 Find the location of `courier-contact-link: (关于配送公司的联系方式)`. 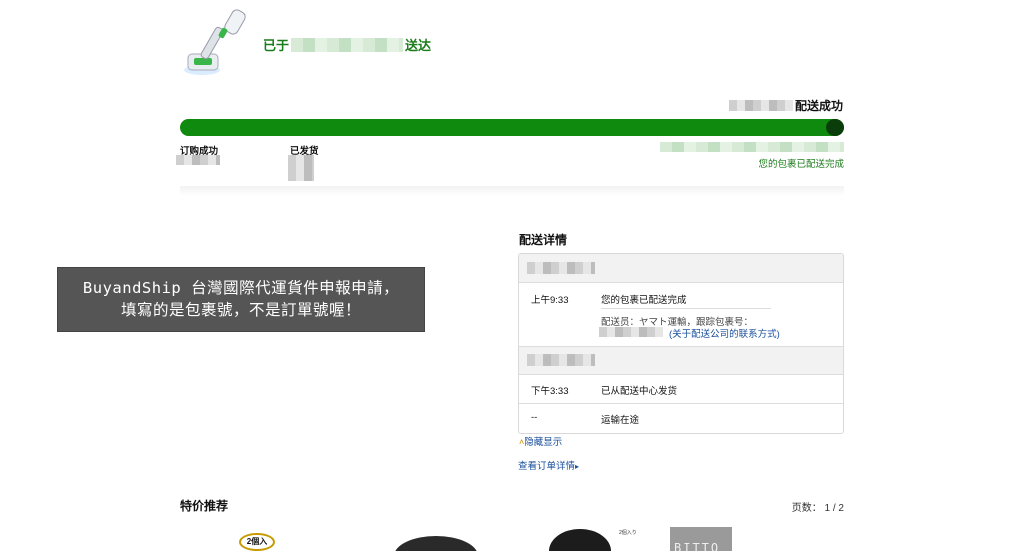

courier-contact-link: (关于配送公司的联系方式) is located at coordinates (724, 333).